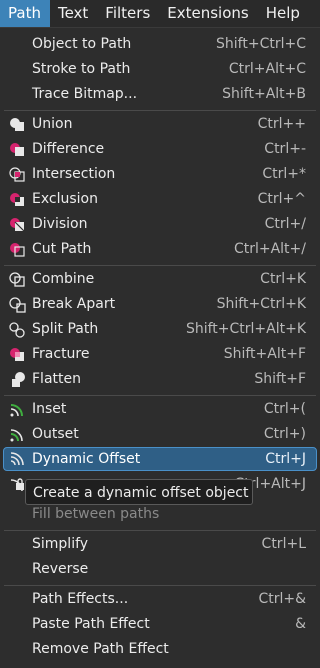  I want to click on menu-item-shortcut: Ctrl+*, so click(284, 174).